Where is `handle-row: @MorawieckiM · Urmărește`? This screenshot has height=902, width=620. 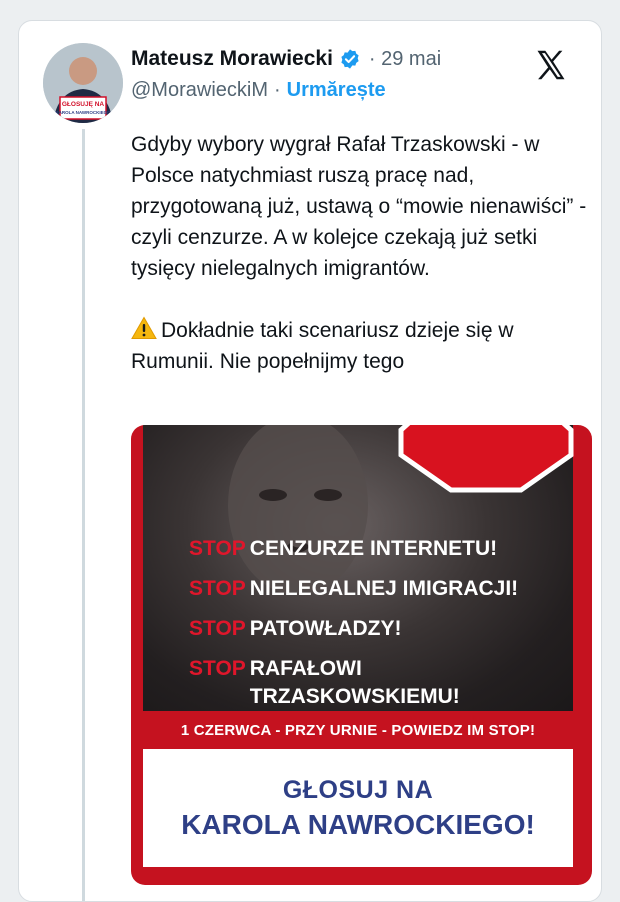
handle-row: @MorawieckiM · Urmărește is located at coordinates (357, 90).